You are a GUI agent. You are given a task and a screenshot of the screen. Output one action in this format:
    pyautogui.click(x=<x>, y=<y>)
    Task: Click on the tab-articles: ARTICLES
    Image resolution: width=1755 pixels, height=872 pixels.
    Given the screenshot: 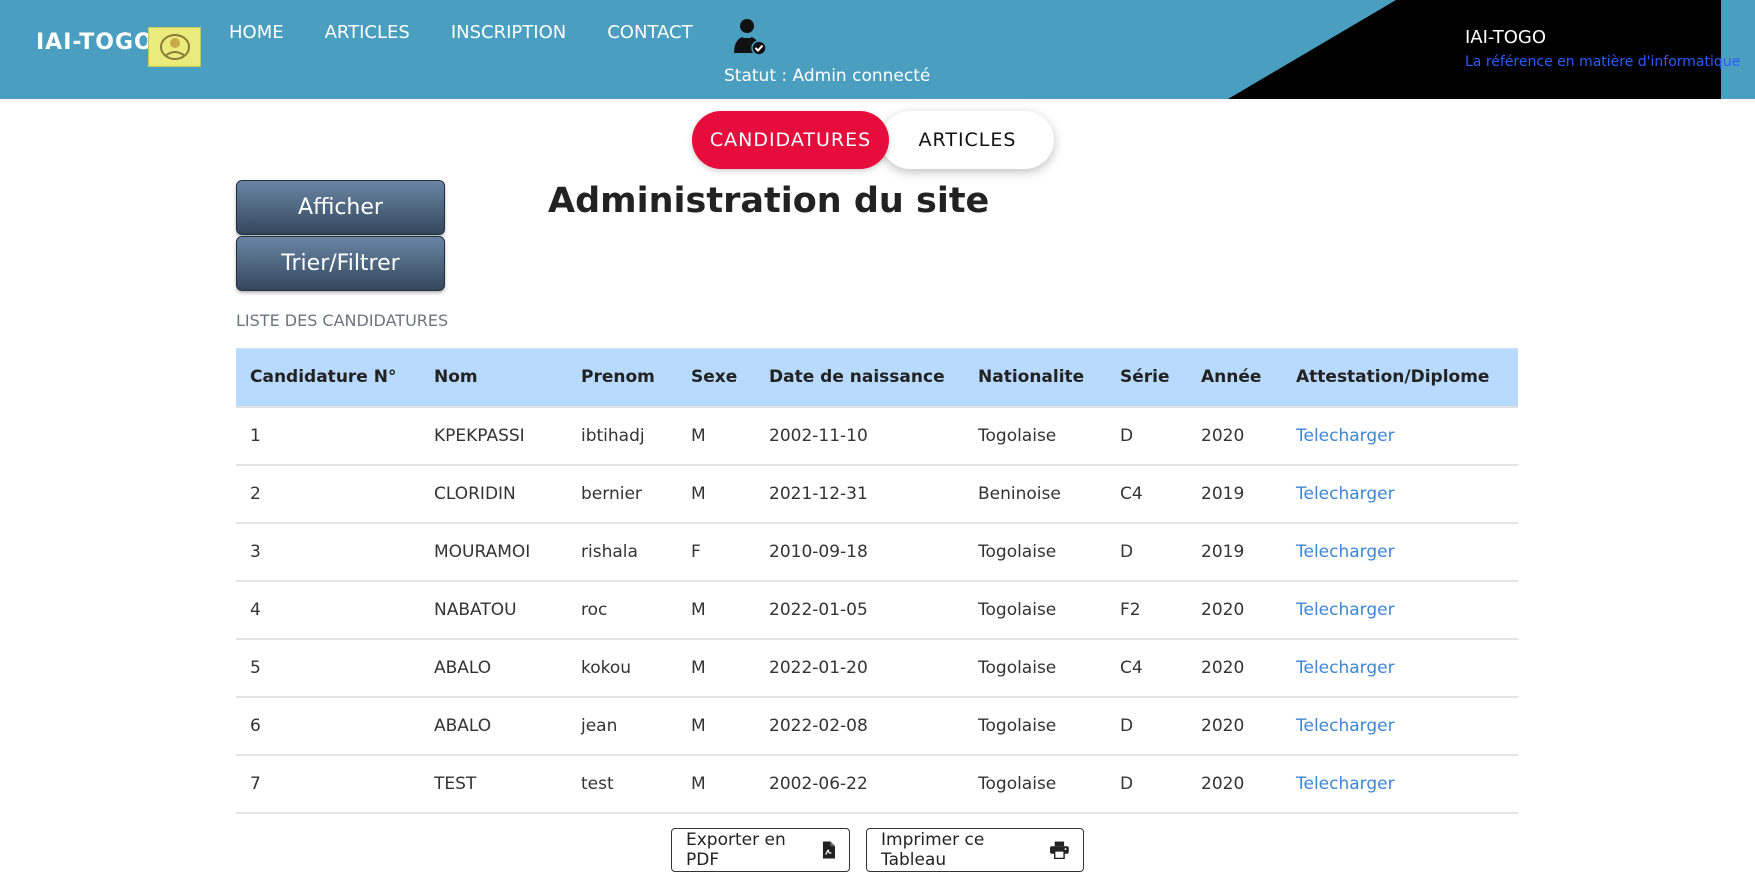 What is the action you would take?
    pyautogui.click(x=967, y=140)
    